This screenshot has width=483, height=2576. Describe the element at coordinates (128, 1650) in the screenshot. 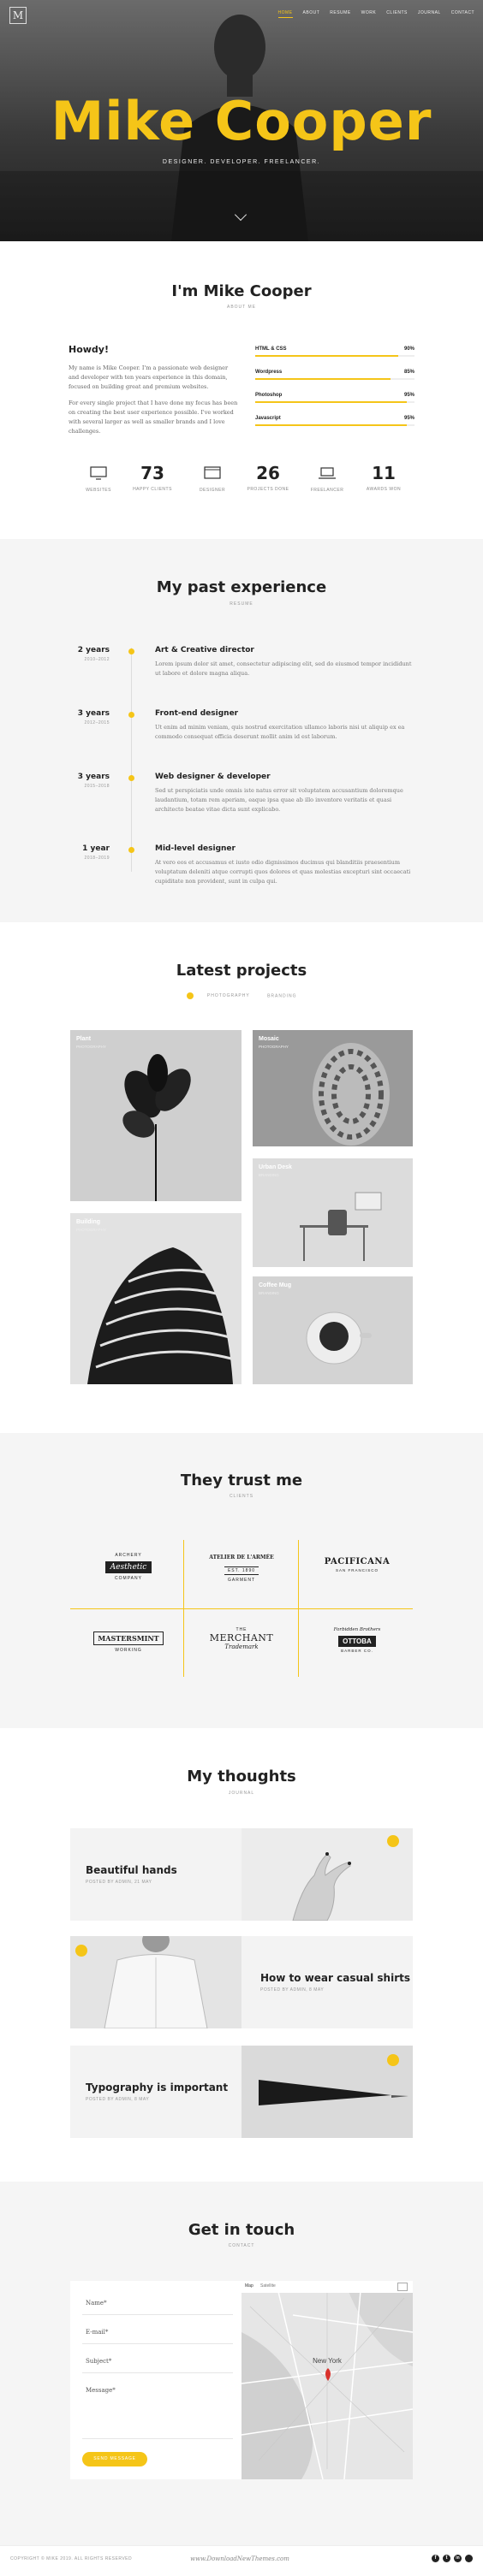

I see `brand-bottom: WORKING` at that location.